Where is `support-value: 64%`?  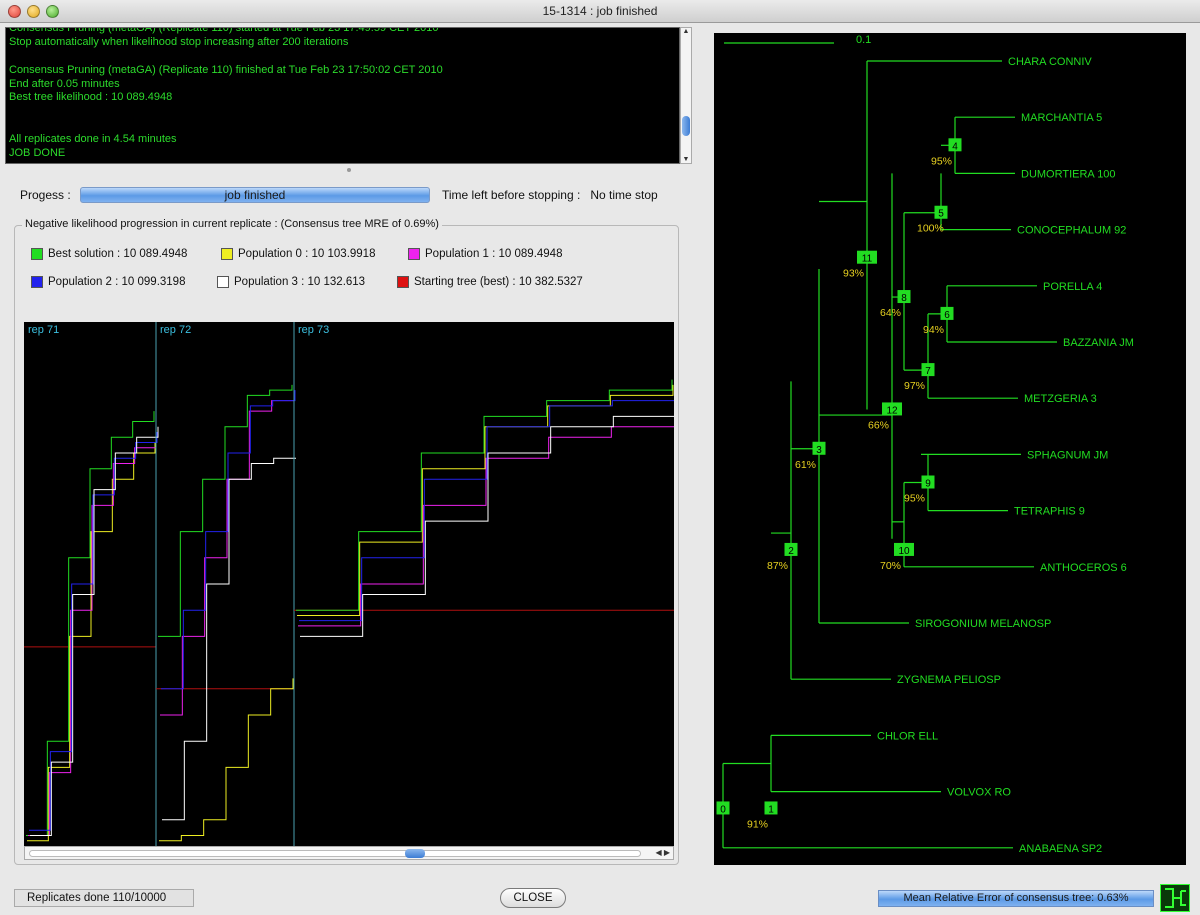
support-value: 64% is located at coordinates (890, 313).